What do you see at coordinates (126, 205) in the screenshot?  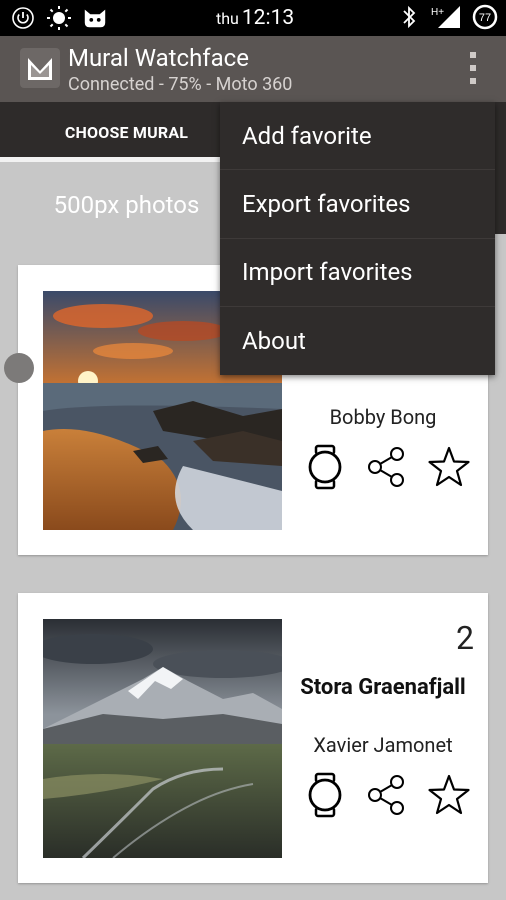 I see `source-header: 500px photos` at bounding box center [126, 205].